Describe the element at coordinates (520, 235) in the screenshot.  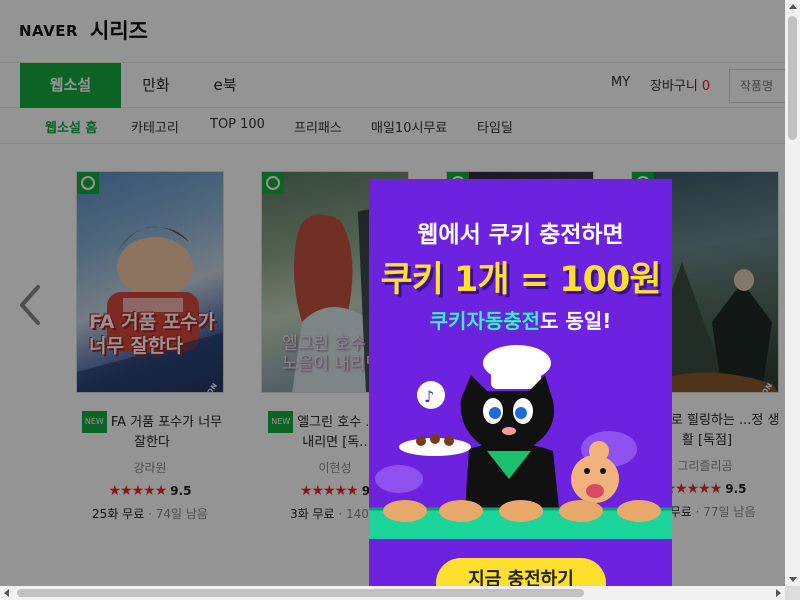
I see `promo-headline: 웹에서 쿠키 충전하면` at that location.